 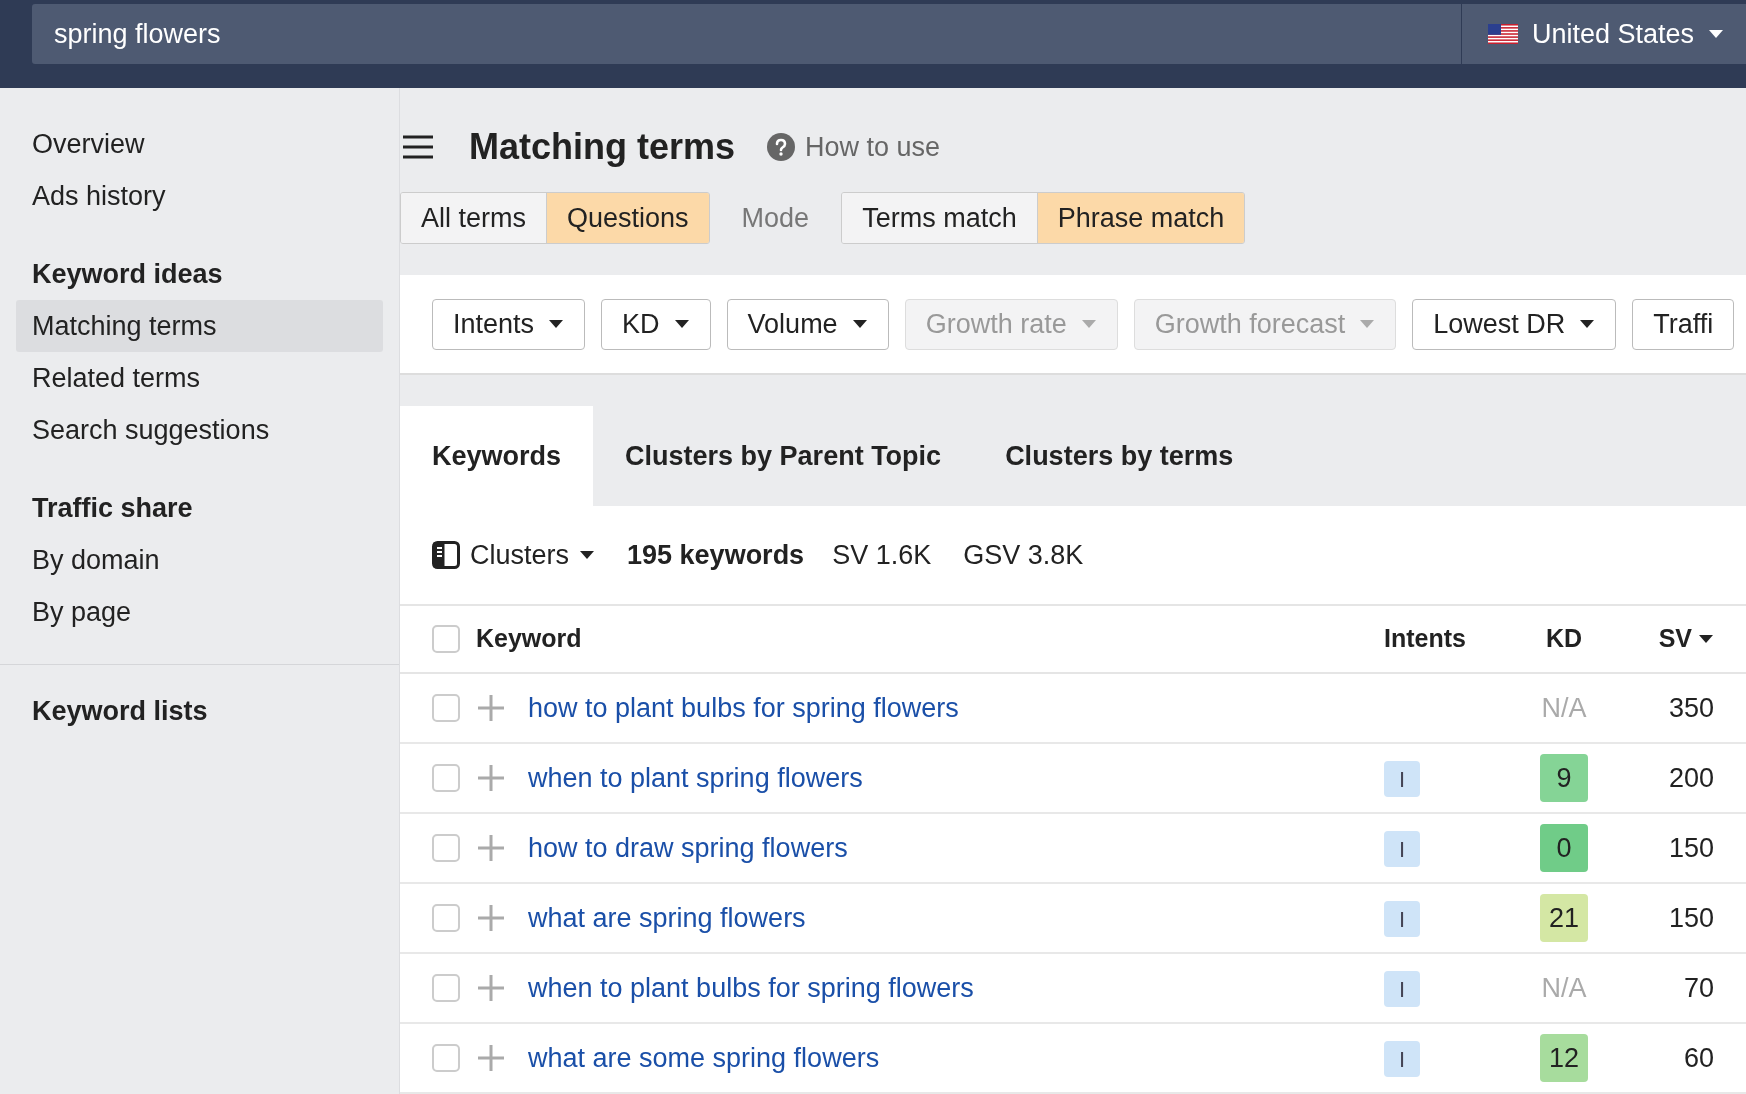 I want to click on select-all-checkbox, so click(x=446, y=639).